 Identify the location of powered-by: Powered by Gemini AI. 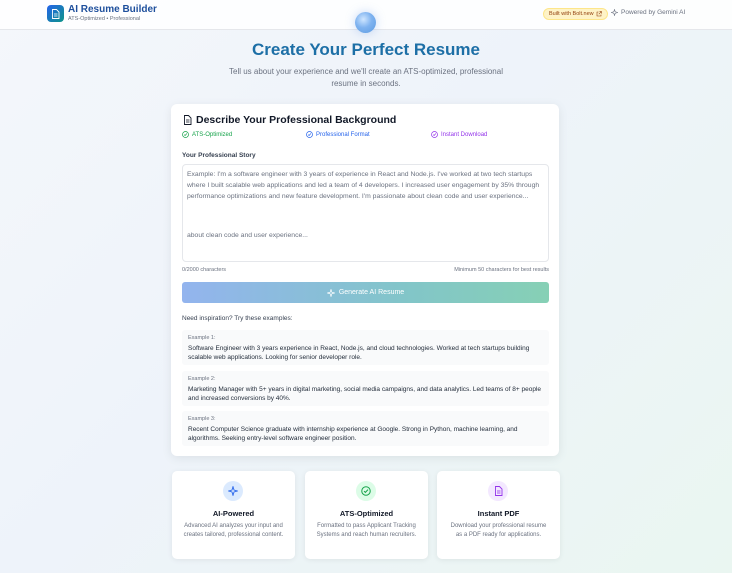
(648, 12).